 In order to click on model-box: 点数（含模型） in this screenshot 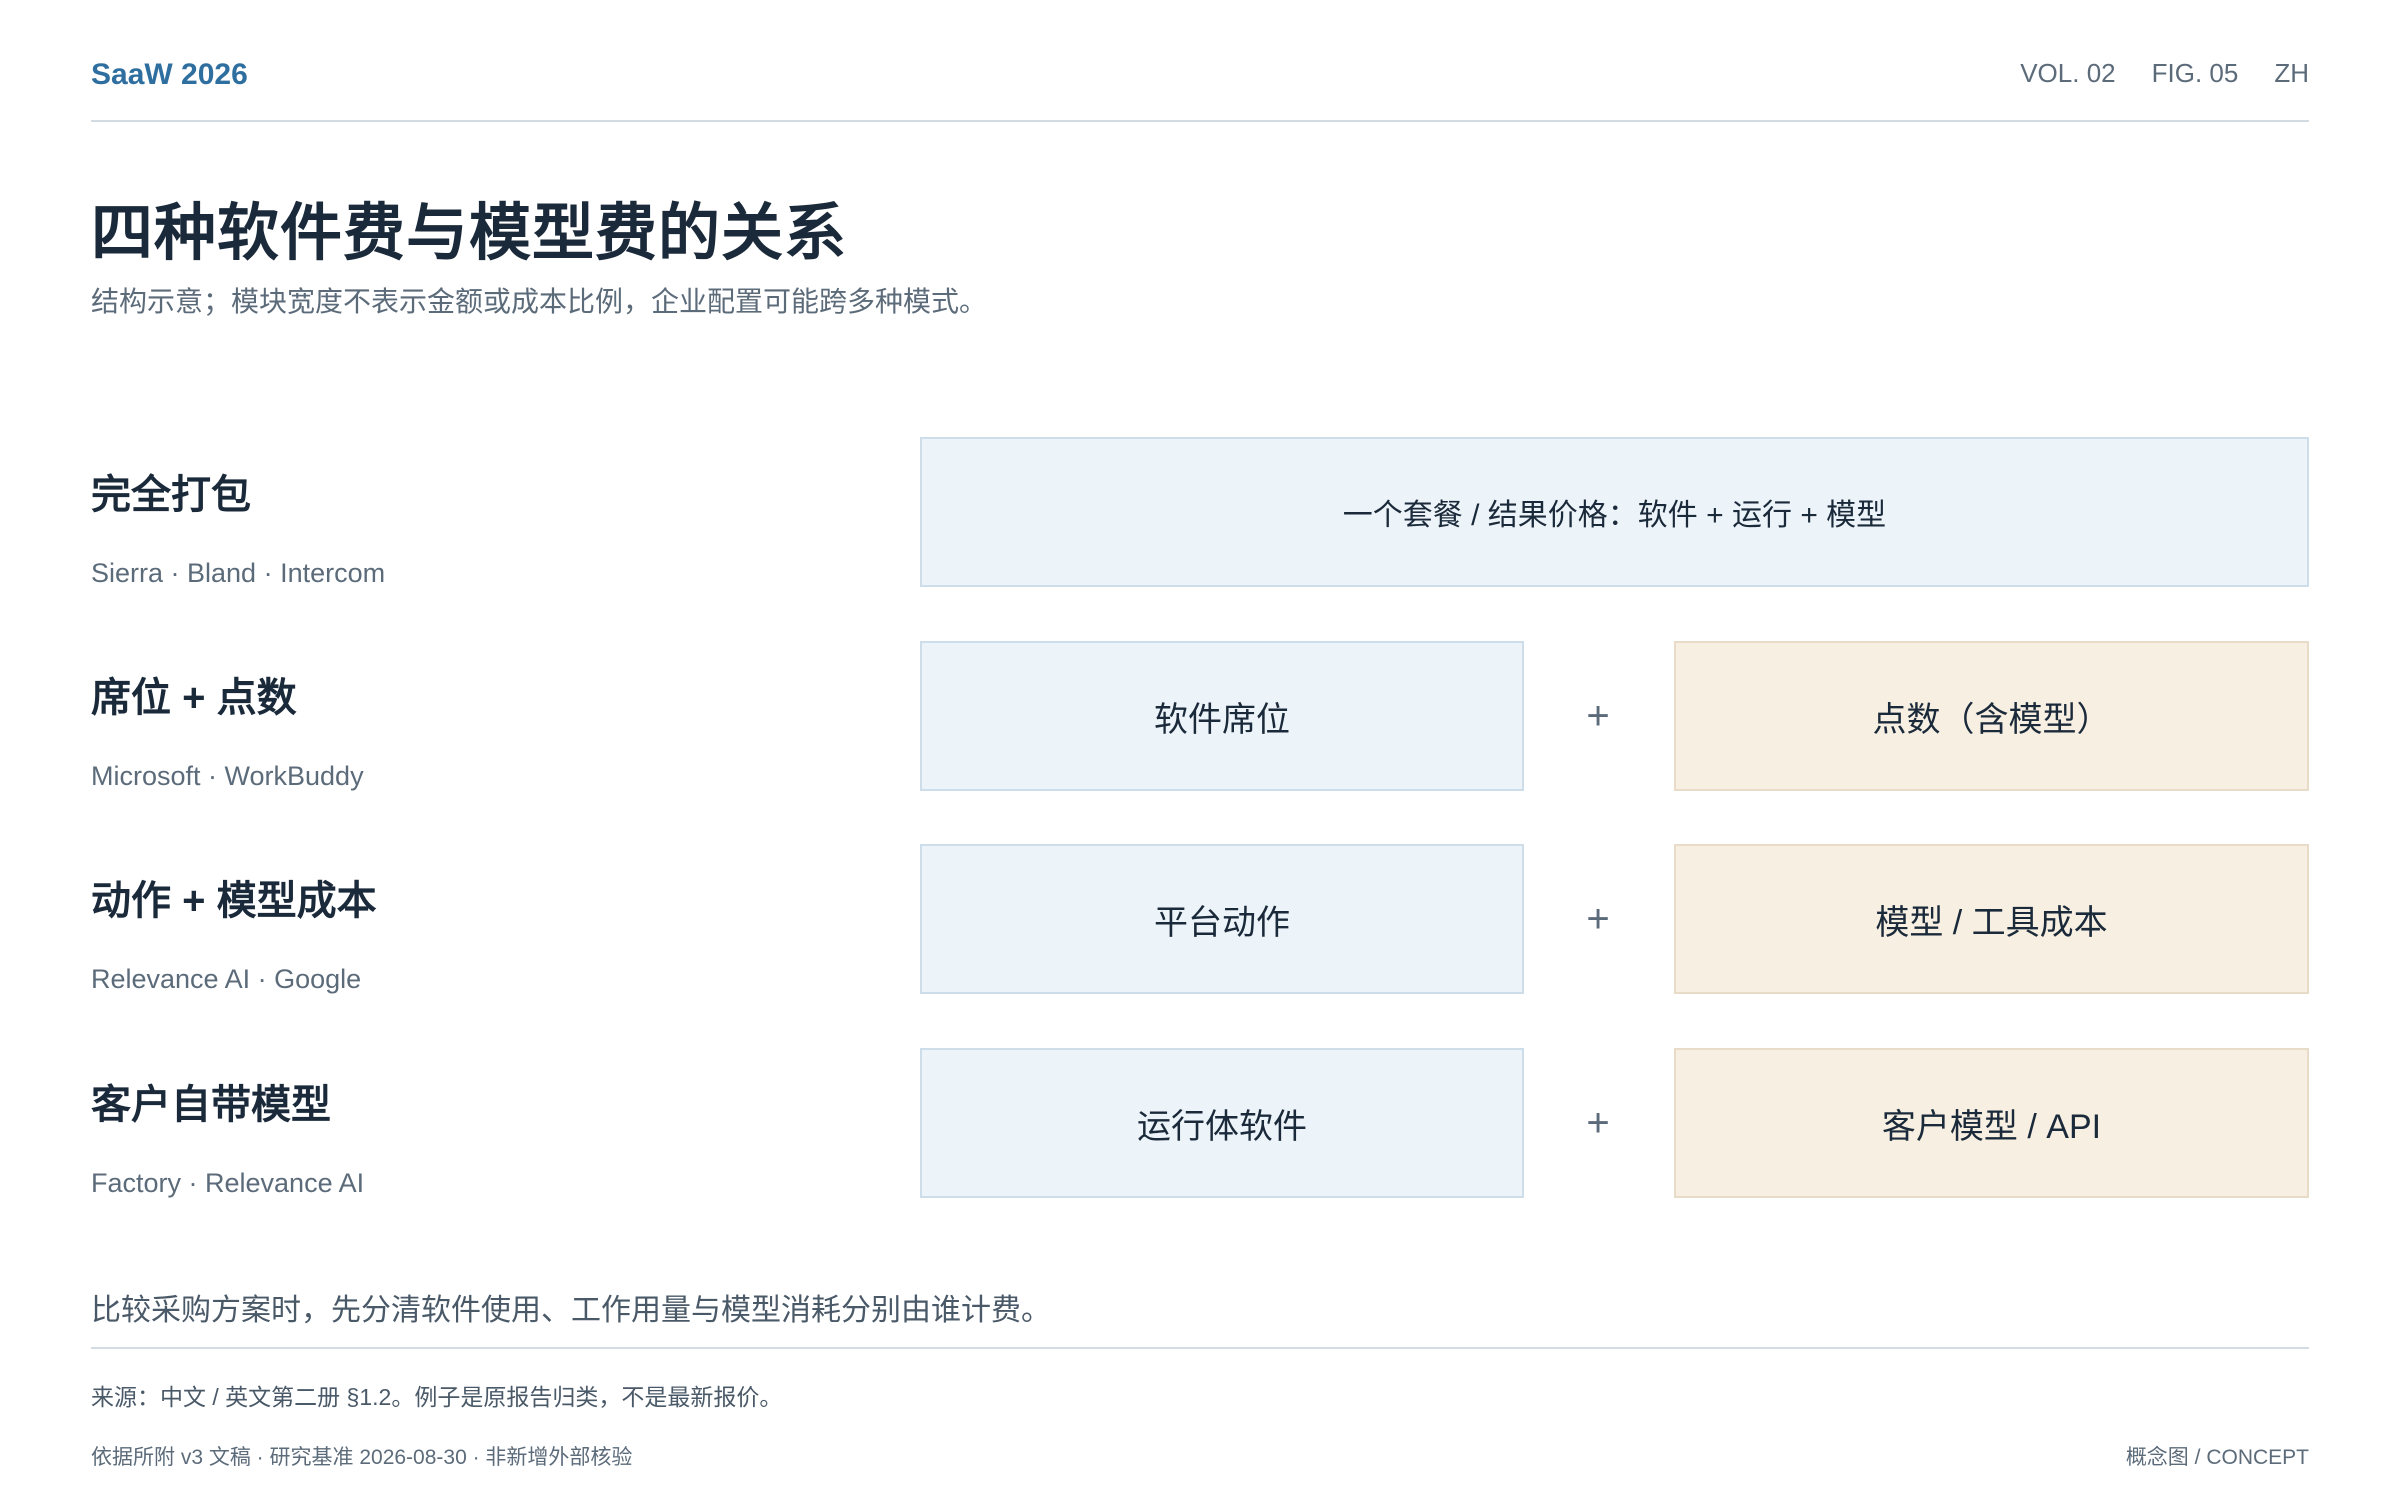, I will do `click(1991, 716)`.